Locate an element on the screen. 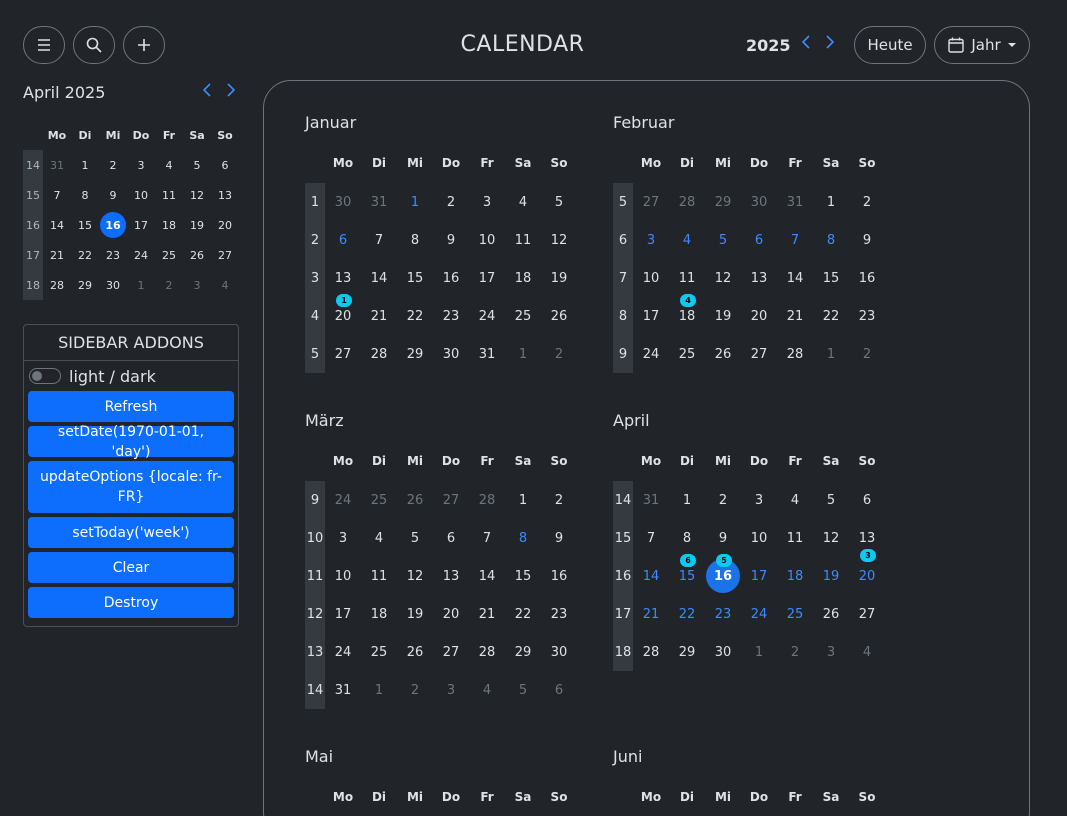 The width and height of the screenshot is (1067, 816). mini-day-cell: 27 is located at coordinates (225, 255).